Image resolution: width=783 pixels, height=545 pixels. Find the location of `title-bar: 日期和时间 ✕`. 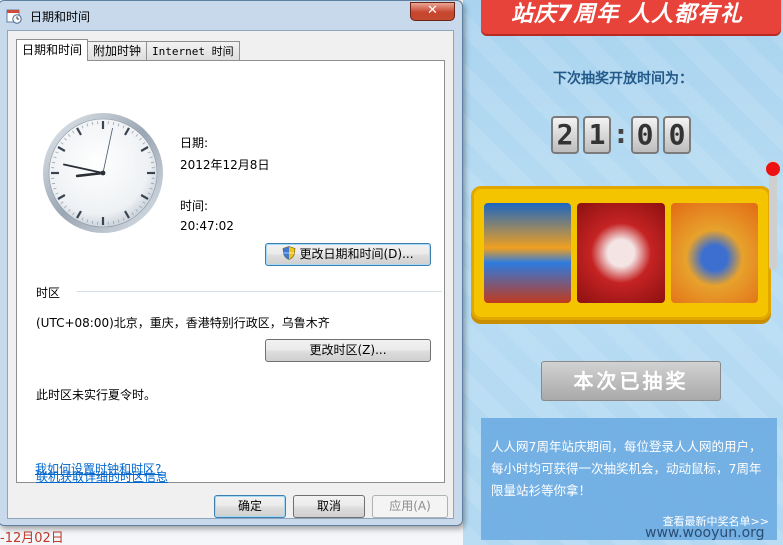

title-bar: 日期和时间 ✕ is located at coordinates (231, 16).